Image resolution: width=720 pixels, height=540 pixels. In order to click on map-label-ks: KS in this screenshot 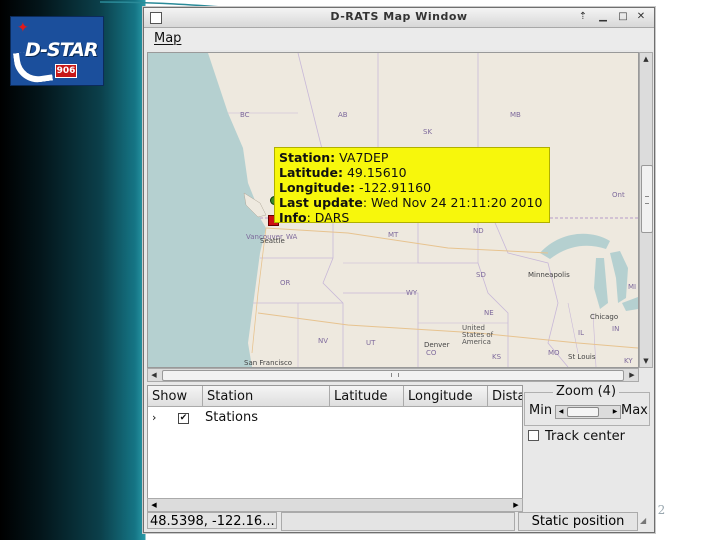, I will do `click(497, 357)`.